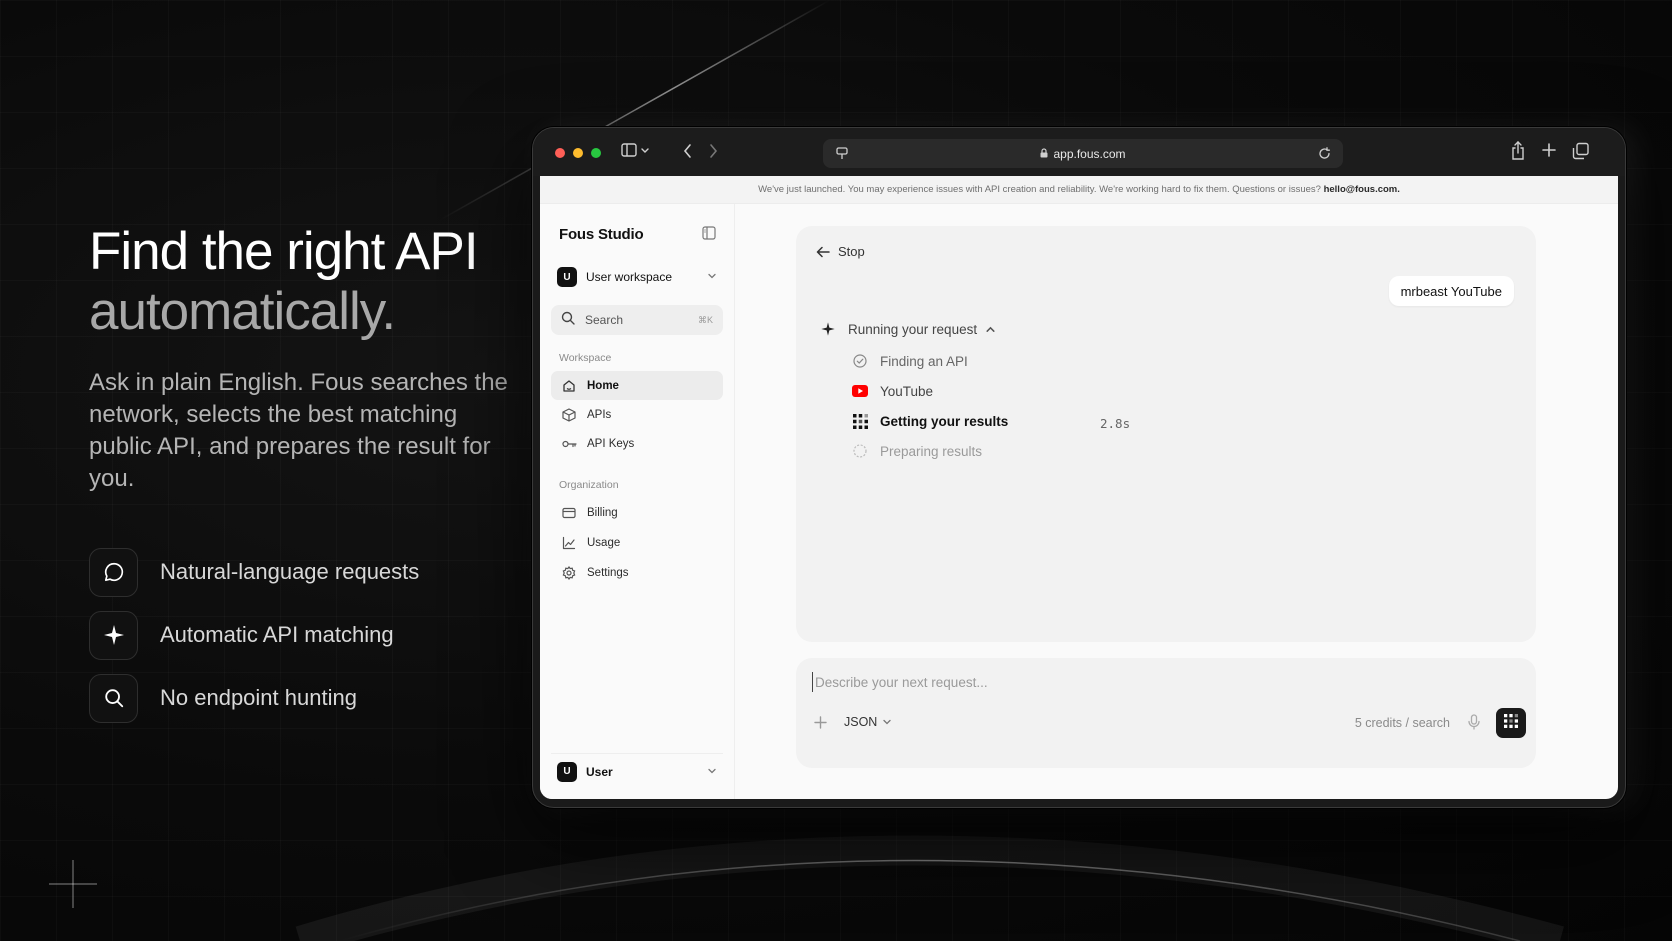  What do you see at coordinates (860, 391) in the screenshot?
I see `youtube-icon` at bounding box center [860, 391].